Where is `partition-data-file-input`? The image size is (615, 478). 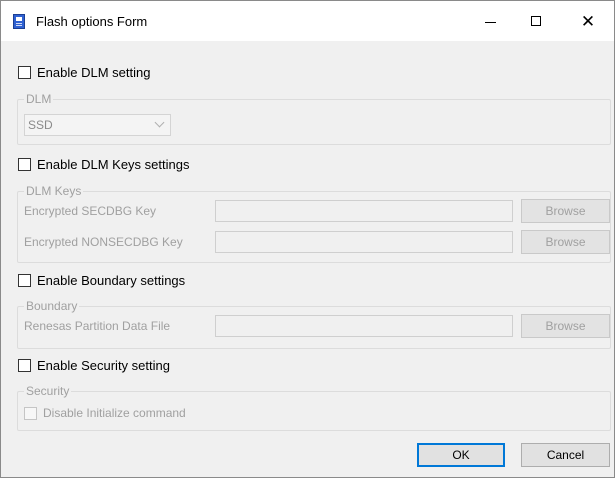 partition-data-file-input is located at coordinates (364, 326).